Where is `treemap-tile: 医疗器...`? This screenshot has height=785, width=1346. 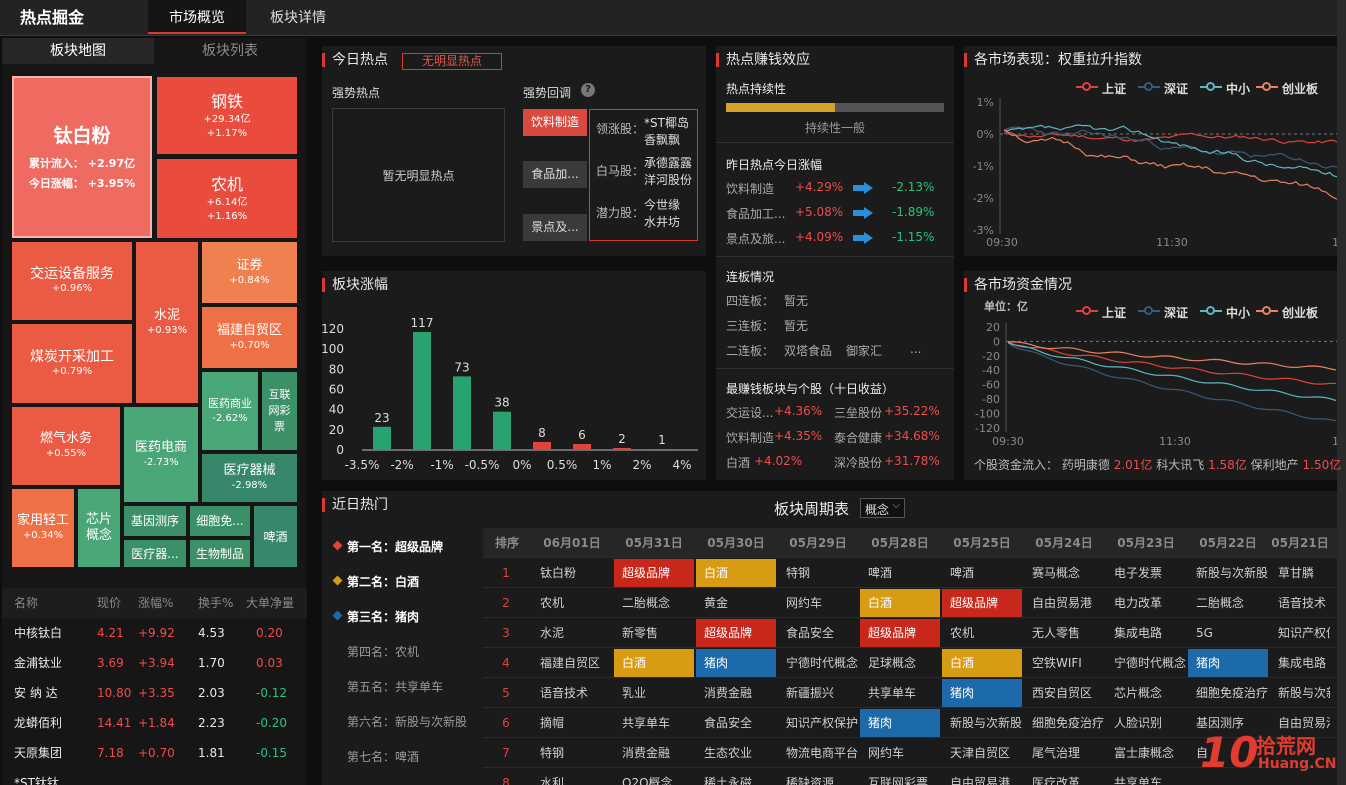 treemap-tile: 医疗器... is located at coordinates (155, 553).